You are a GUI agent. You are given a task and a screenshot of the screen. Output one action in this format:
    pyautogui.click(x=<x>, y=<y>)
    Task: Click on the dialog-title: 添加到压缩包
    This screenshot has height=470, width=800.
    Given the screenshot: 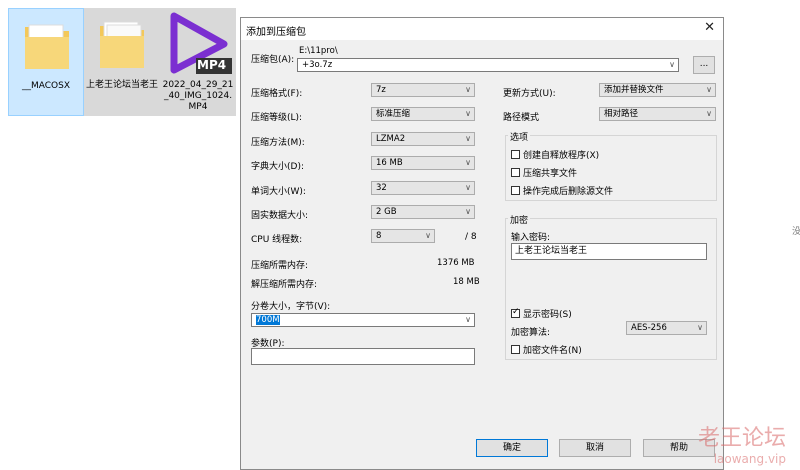 What is the action you would take?
    pyautogui.click(x=276, y=32)
    